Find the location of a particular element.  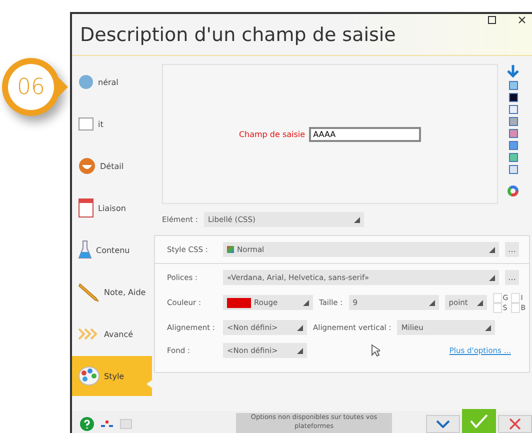

help-icon is located at coordinates (87, 424).